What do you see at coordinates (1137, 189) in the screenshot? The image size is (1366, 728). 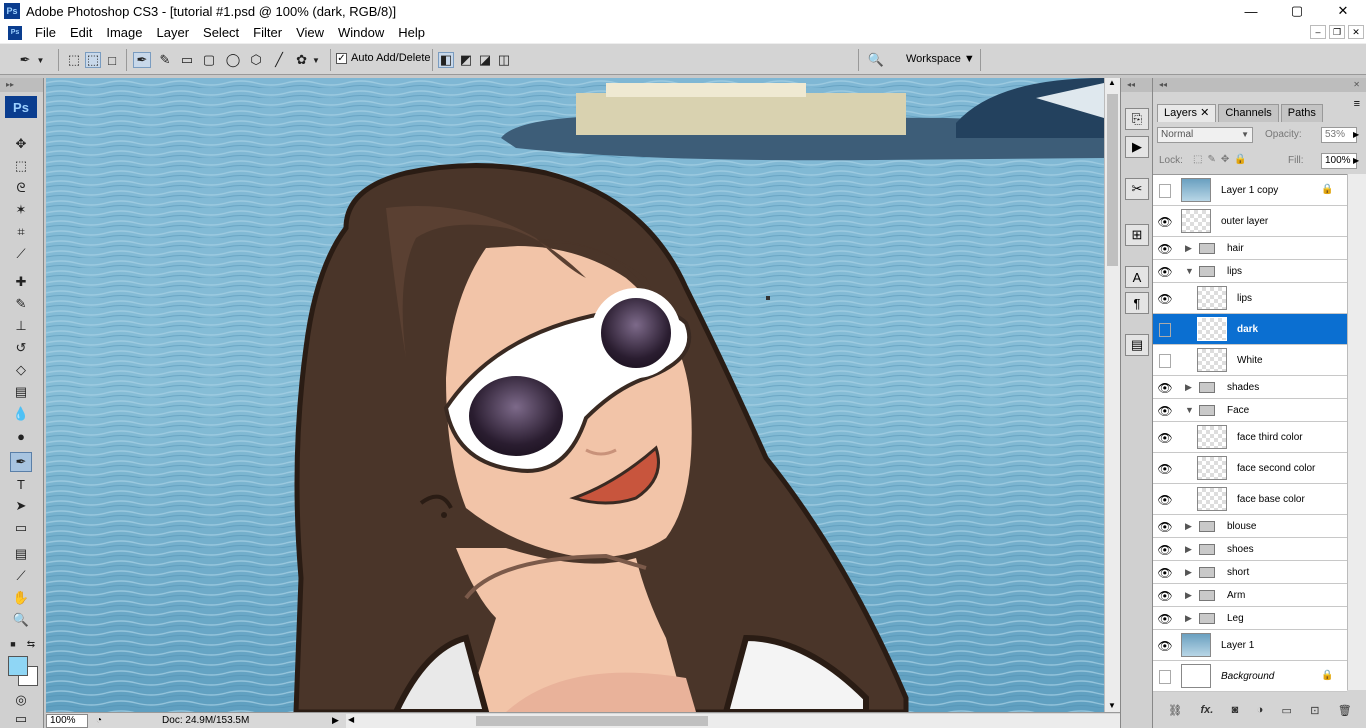 I see `tool-presets-panel-icon: ✂` at bounding box center [1137, 189].